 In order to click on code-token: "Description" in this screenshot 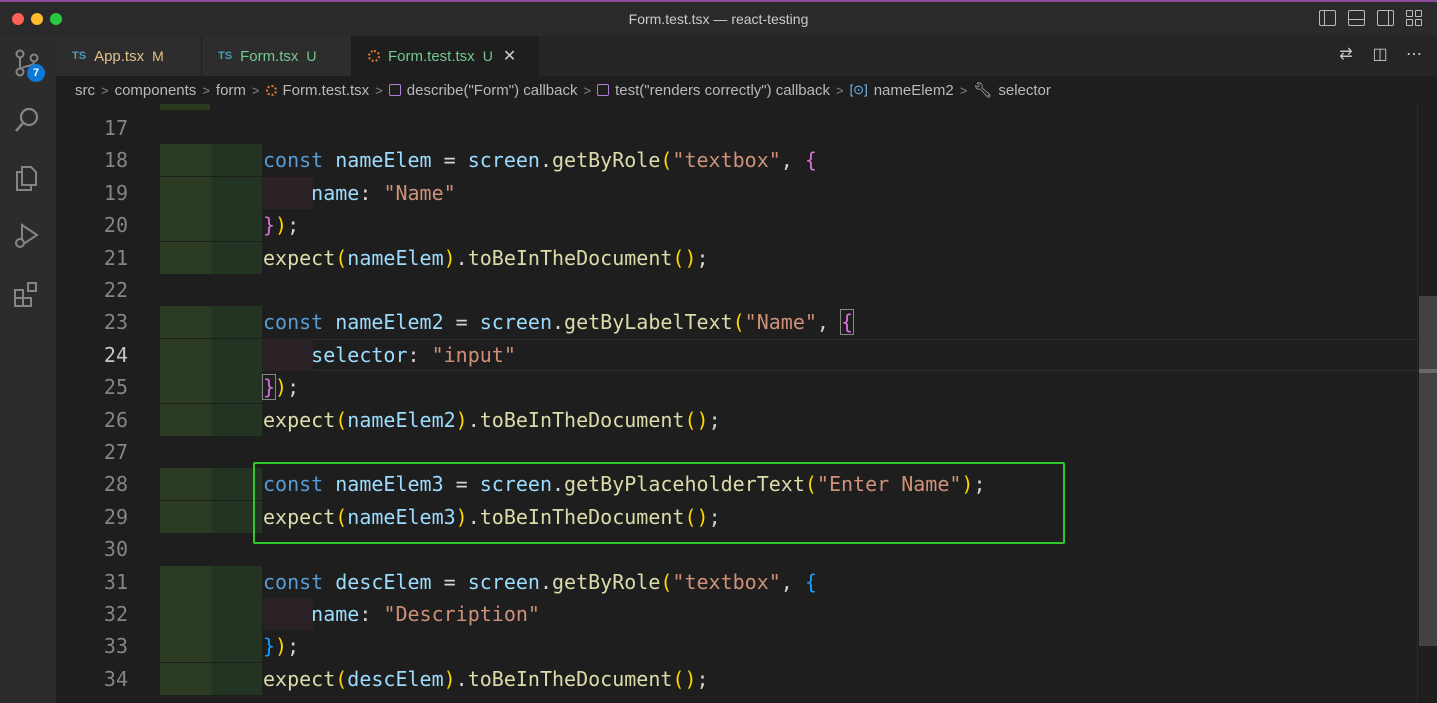, I will do `click(461, 614)`.